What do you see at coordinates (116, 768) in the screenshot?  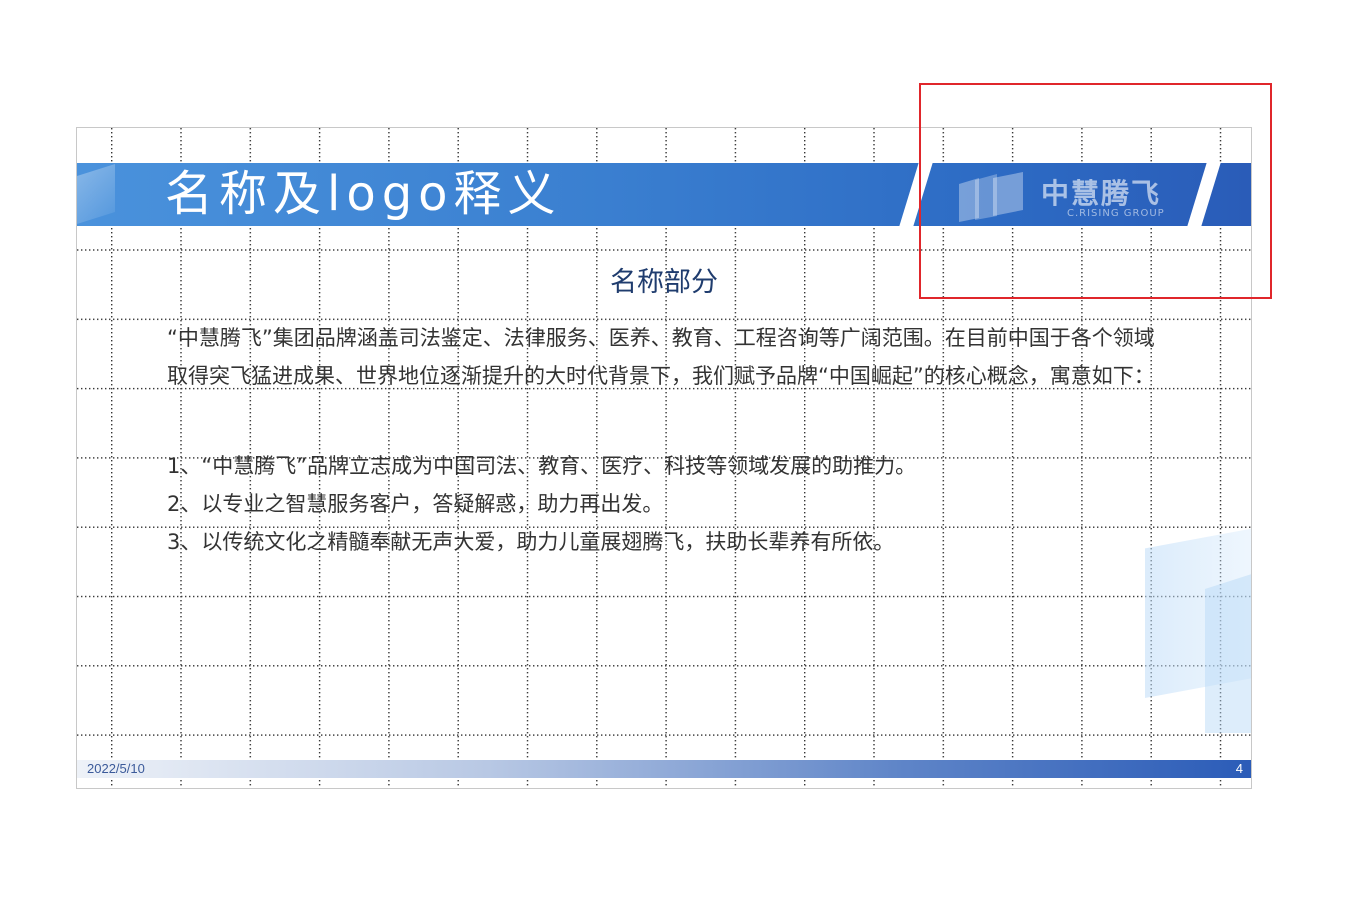 I see `footer-date: 2022/5/10` at bounding box center [116, 768].